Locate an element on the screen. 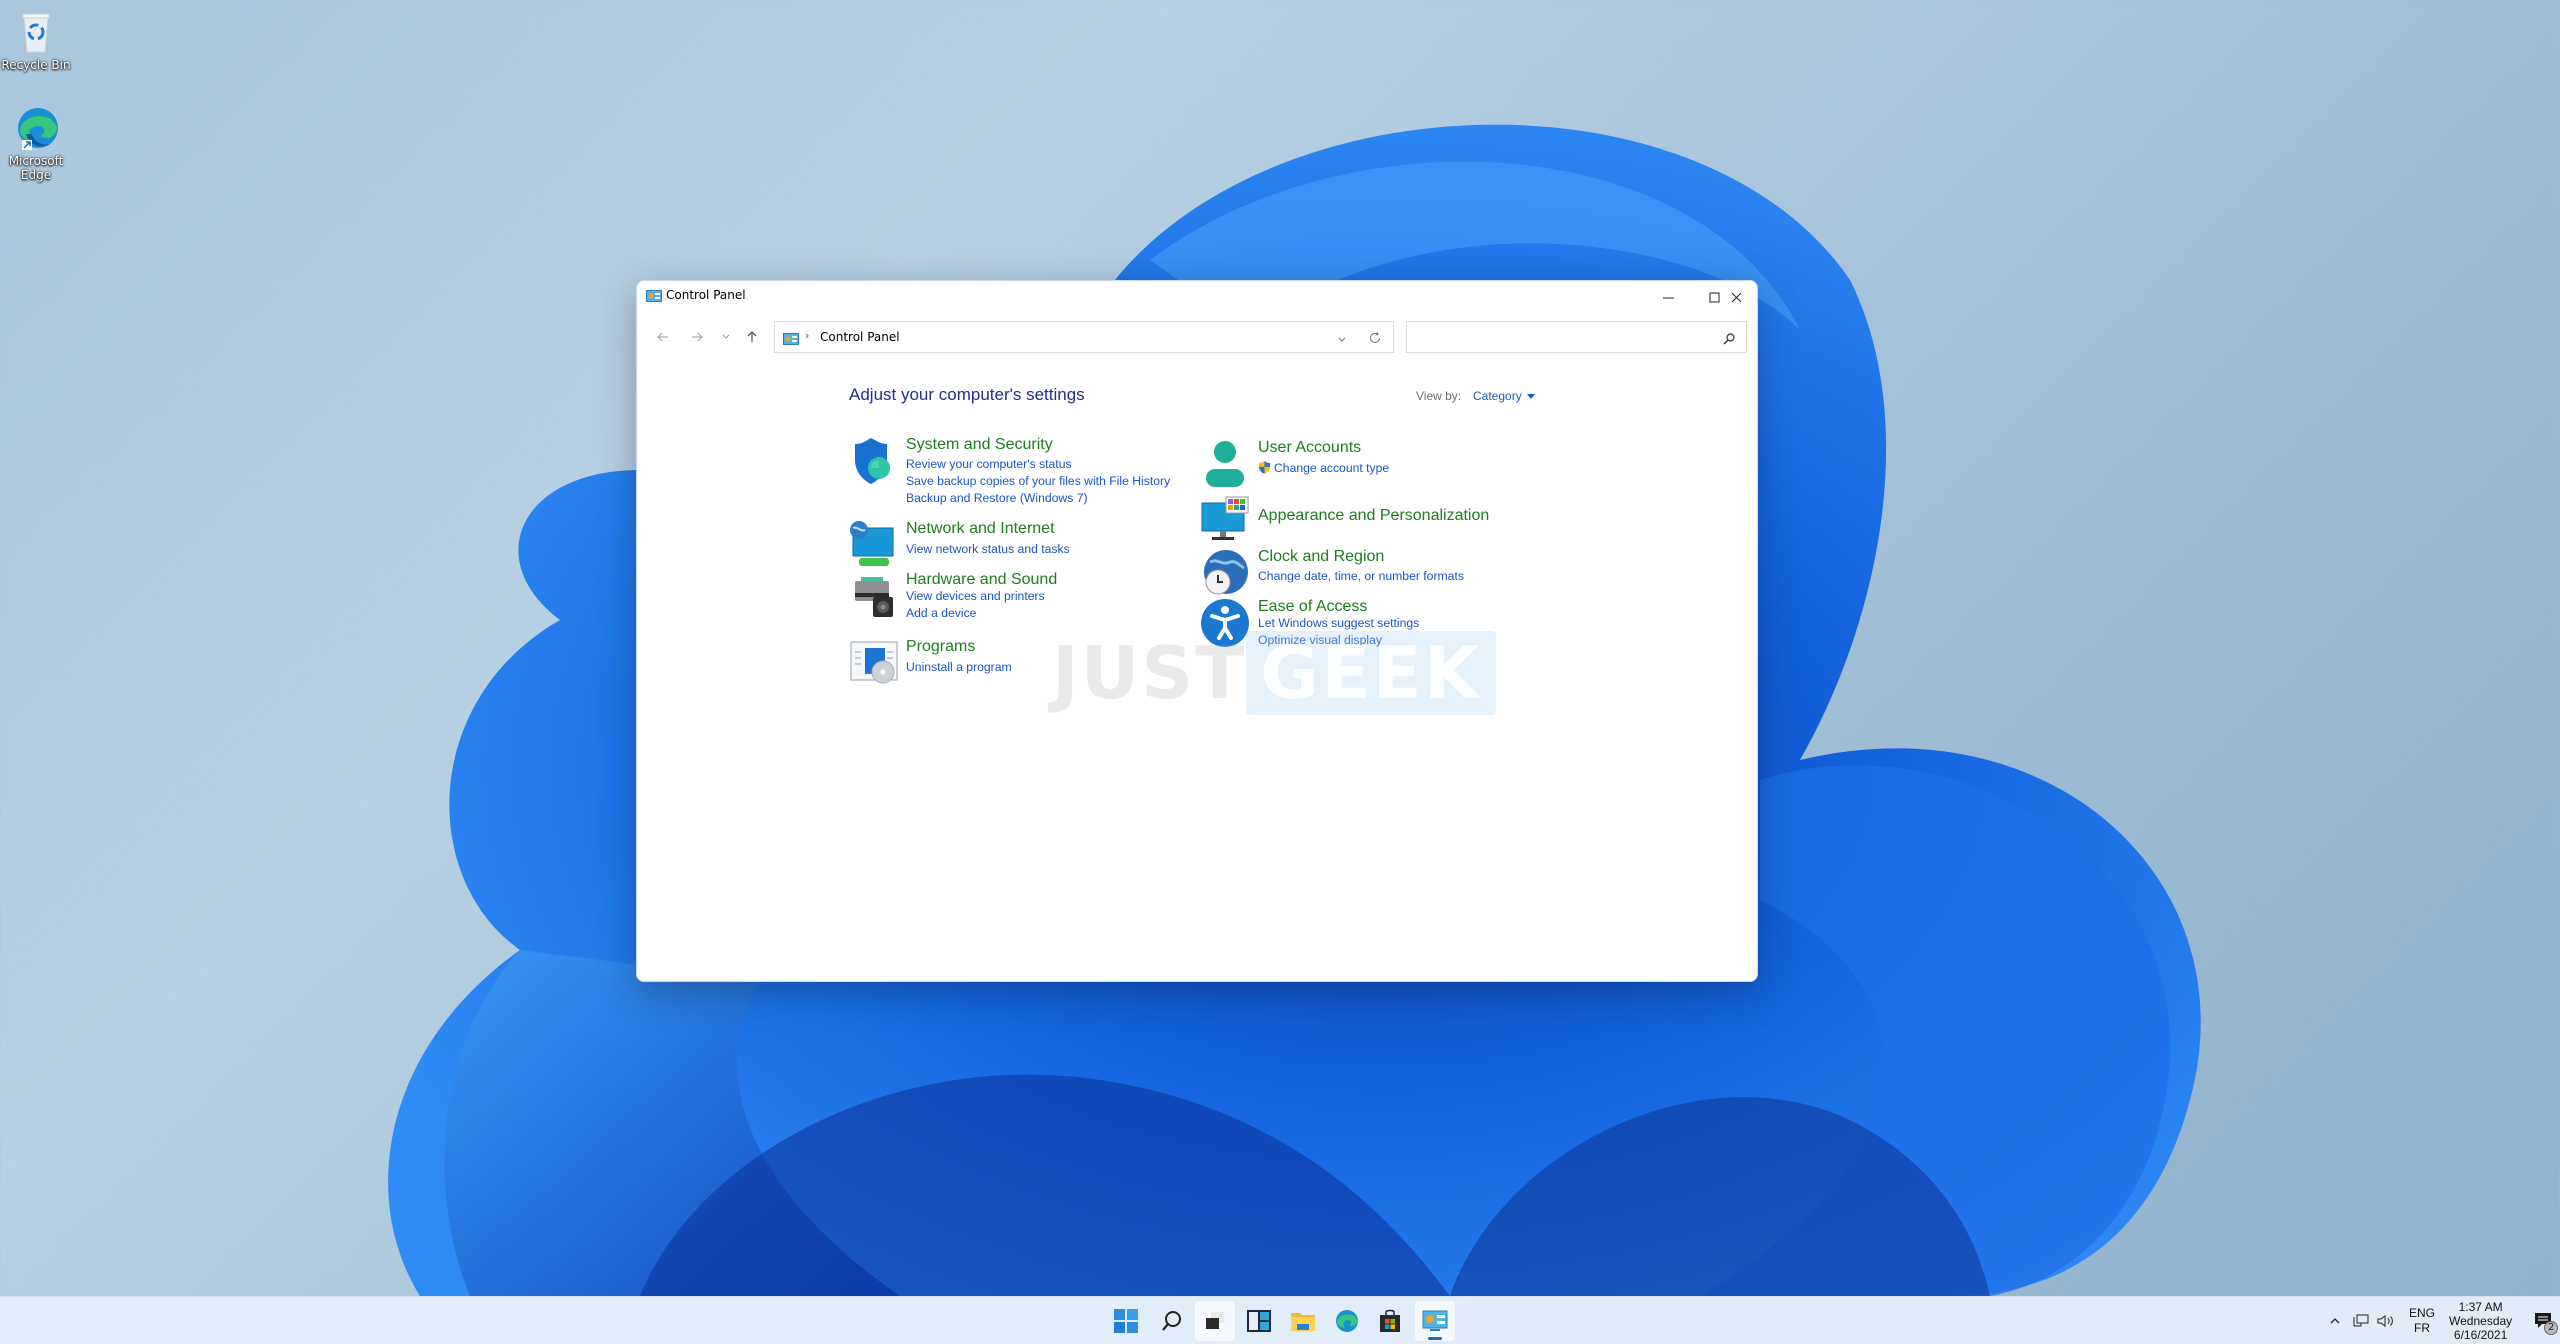  category-title: Network and Internet is located at coordinates (980, 529).